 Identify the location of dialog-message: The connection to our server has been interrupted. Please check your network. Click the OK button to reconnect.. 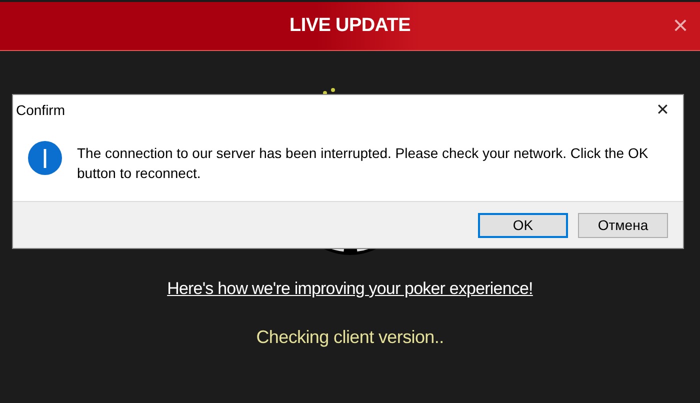
(363, 163).